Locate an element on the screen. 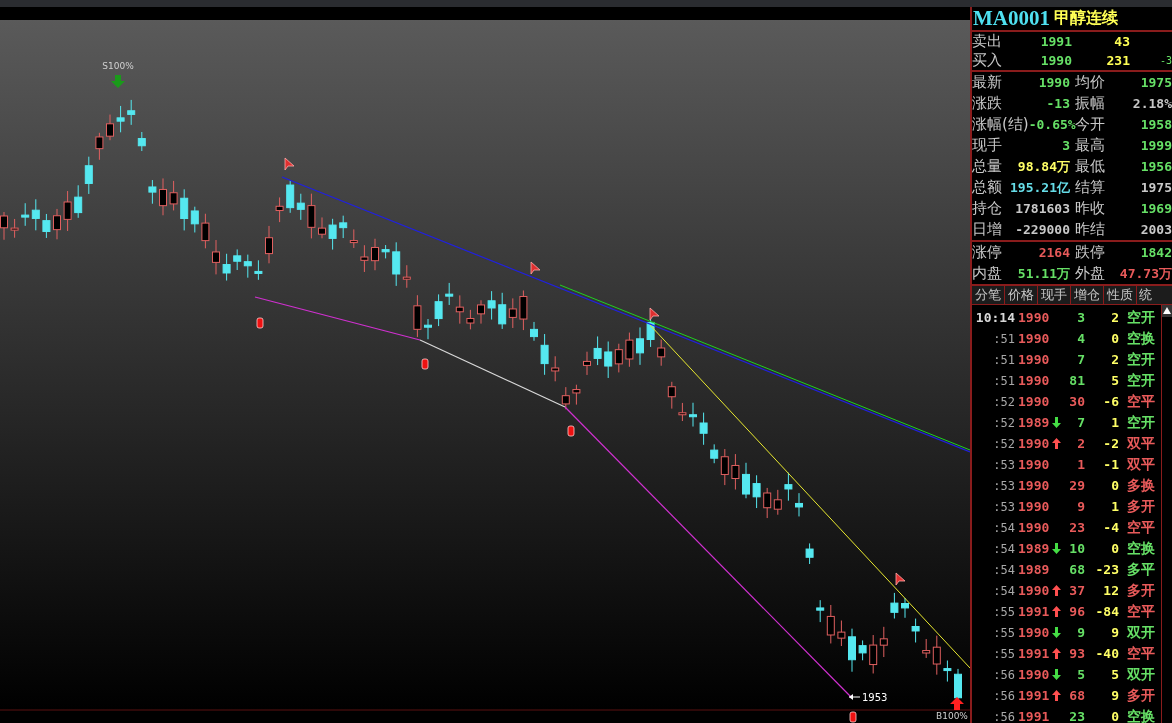  column-tab: 分笔 is located at coordinates (988, 295).